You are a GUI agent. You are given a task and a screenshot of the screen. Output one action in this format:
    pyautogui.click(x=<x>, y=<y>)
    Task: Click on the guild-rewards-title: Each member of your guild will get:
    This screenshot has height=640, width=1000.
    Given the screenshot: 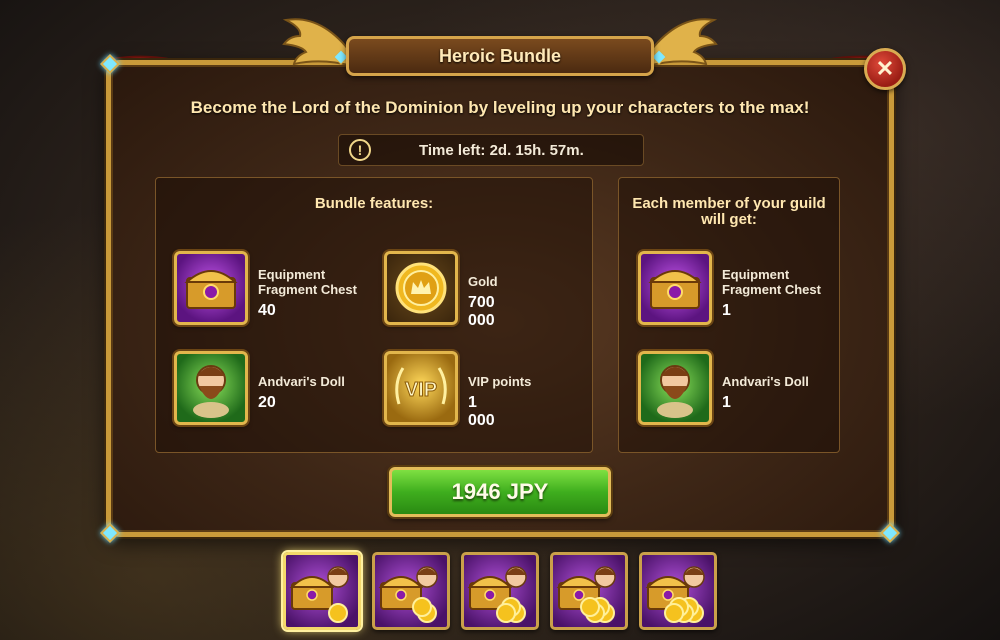 What is the action you would take?
    pyautogui.click(x=729, y=211)
    